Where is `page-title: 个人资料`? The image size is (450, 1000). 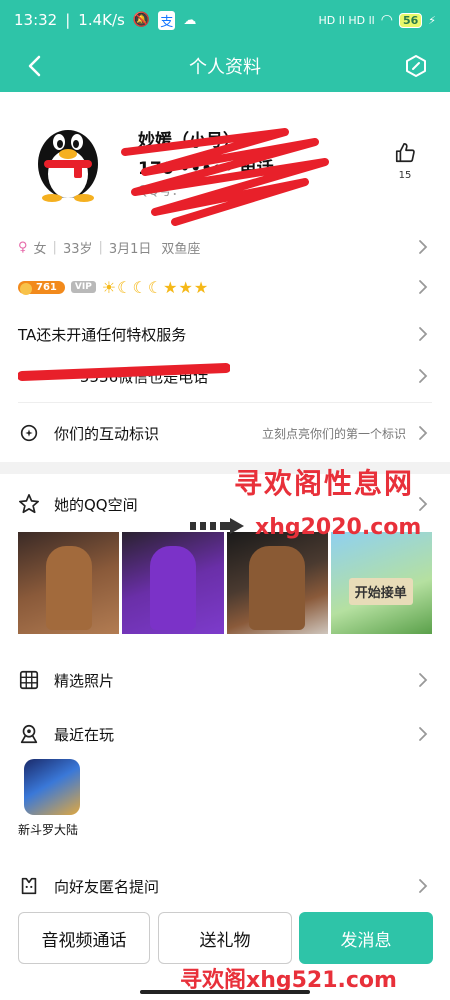
page-title: 个人资料 is located at coordinates (225, 67).